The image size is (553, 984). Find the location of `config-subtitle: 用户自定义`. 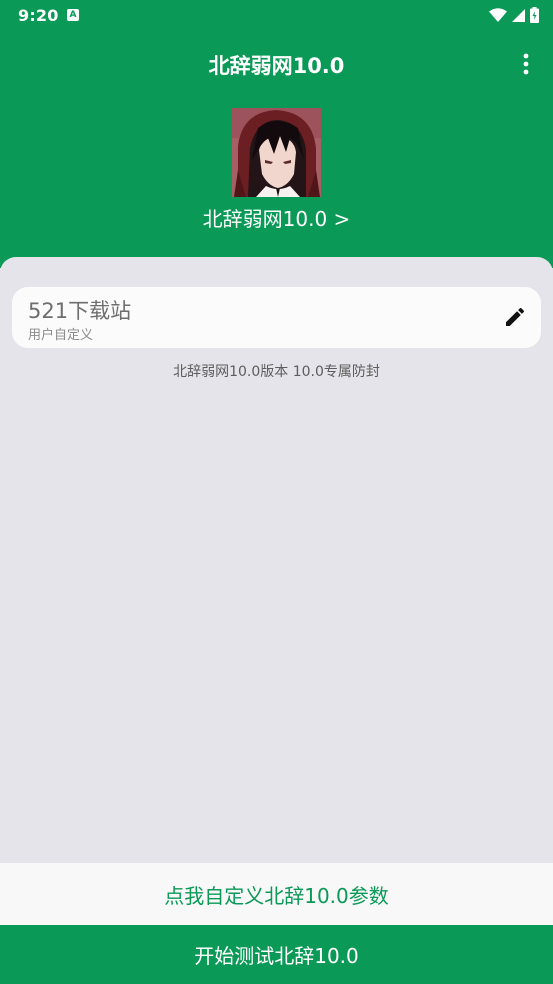

config-subtitle: 用户自定义 is located at coordinates (61, 335).